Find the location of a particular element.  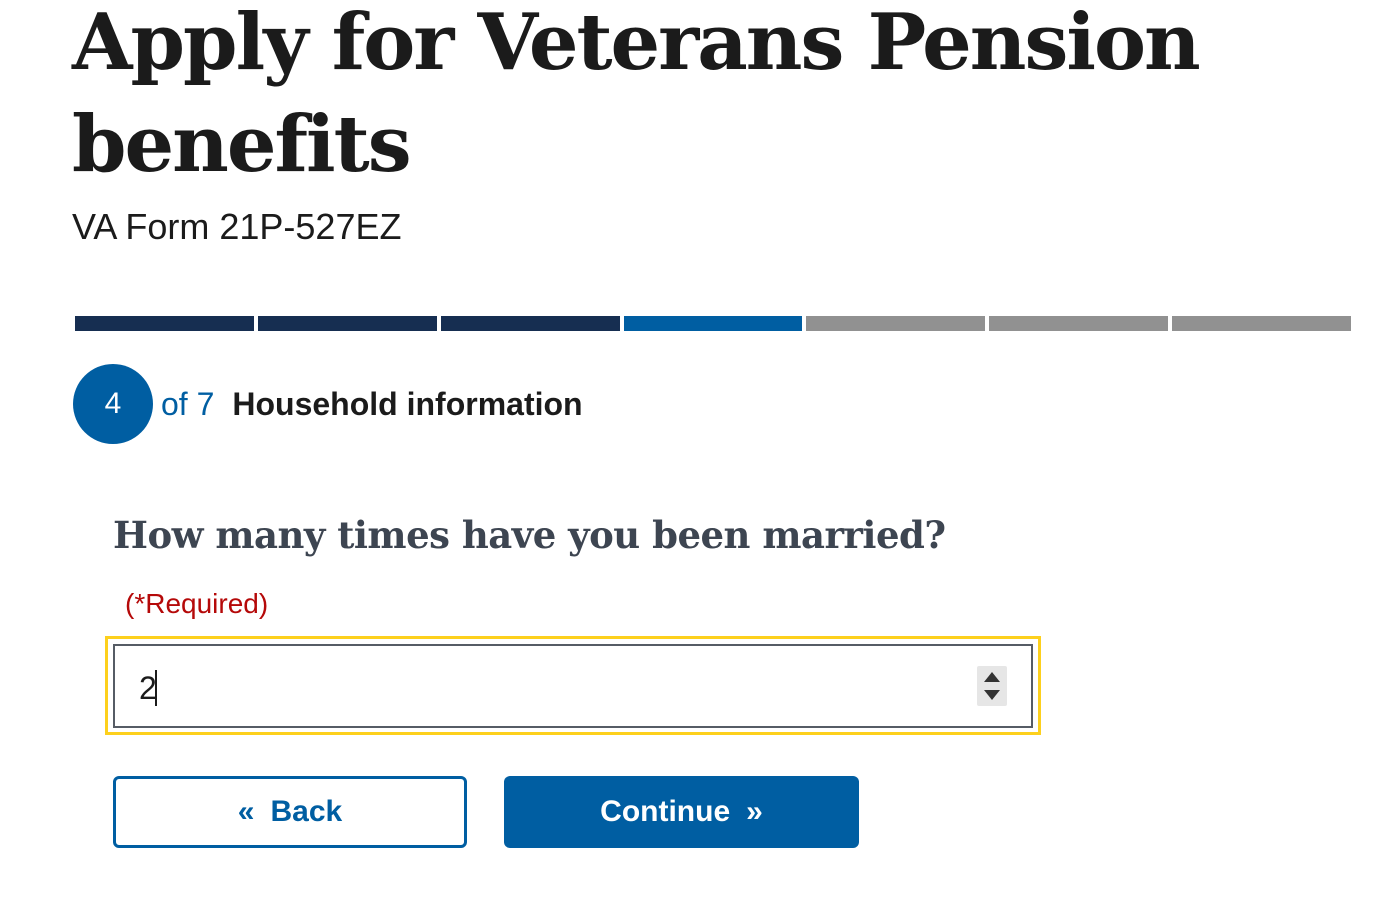

question-label: How many times have you been married? is located at coordinates (529, 535).